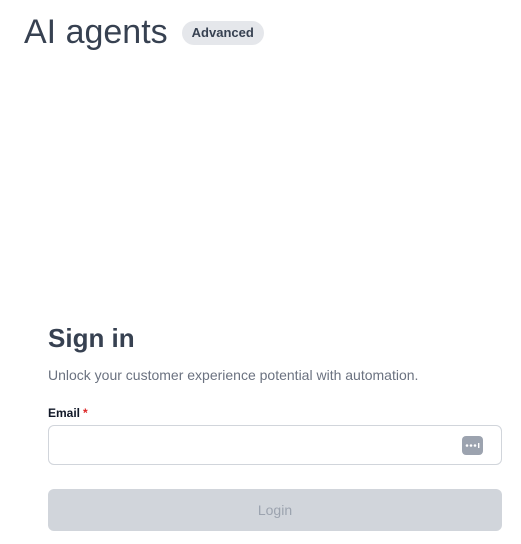  I want to click on signin-title: Sign in, so click(91, 338).